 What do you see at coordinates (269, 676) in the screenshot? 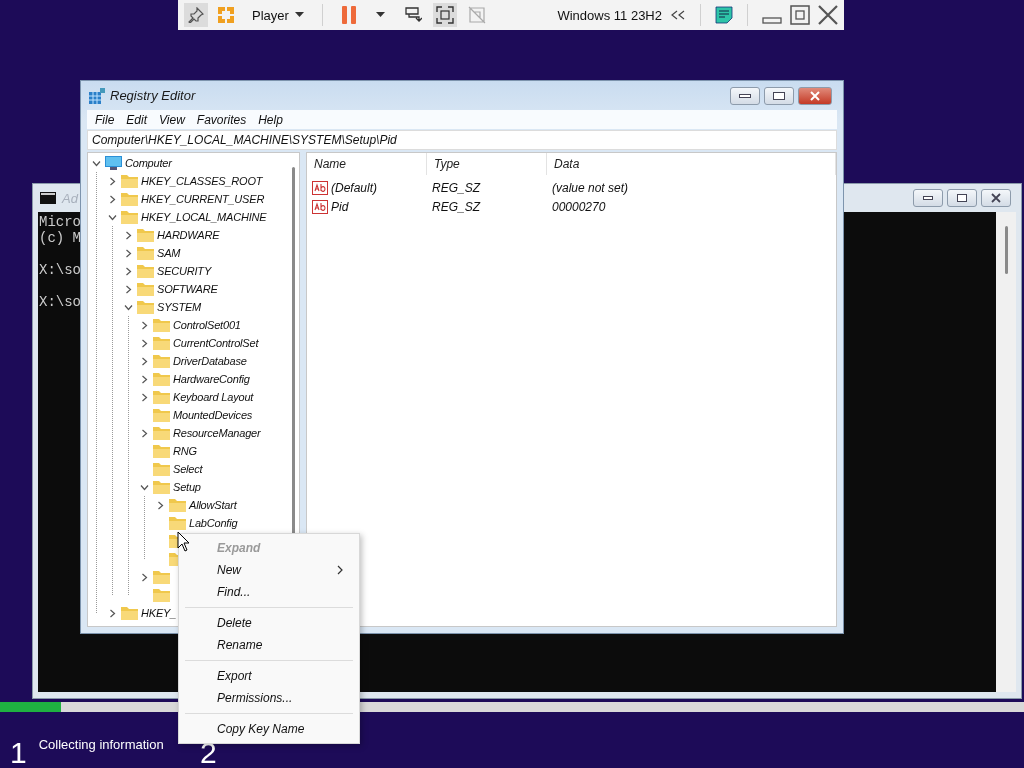
I see `menu-item: Export` at bounding box center [269, 676].